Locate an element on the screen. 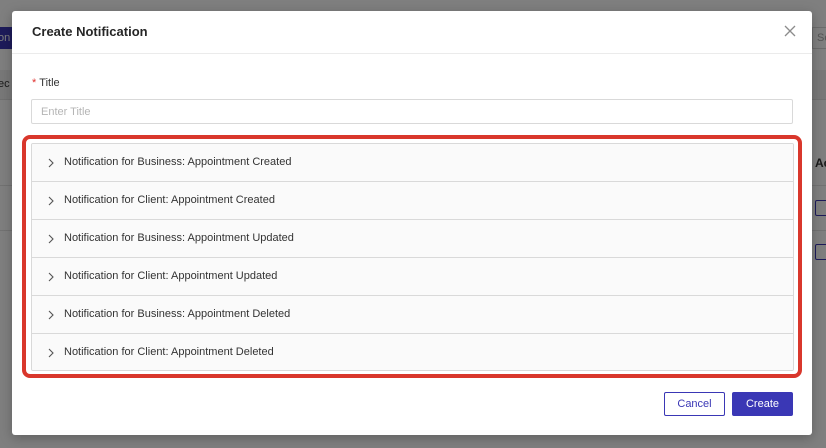 The image size is (826, 448). title-field-label: * Title is located at coordinates (46, 83).